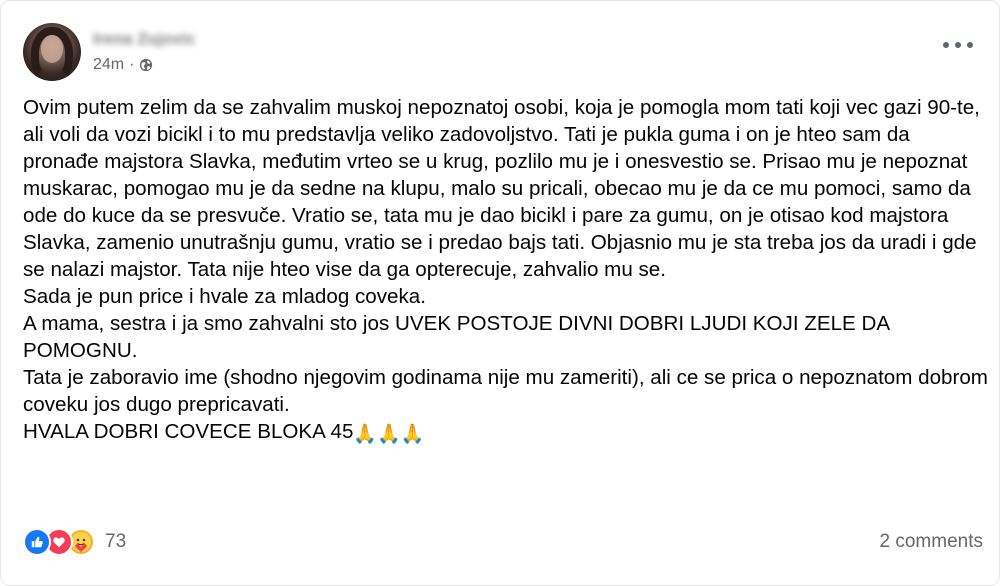 The image size is (1000, 586). I want to click on post-subline: 24m ·, so click(144, 65).